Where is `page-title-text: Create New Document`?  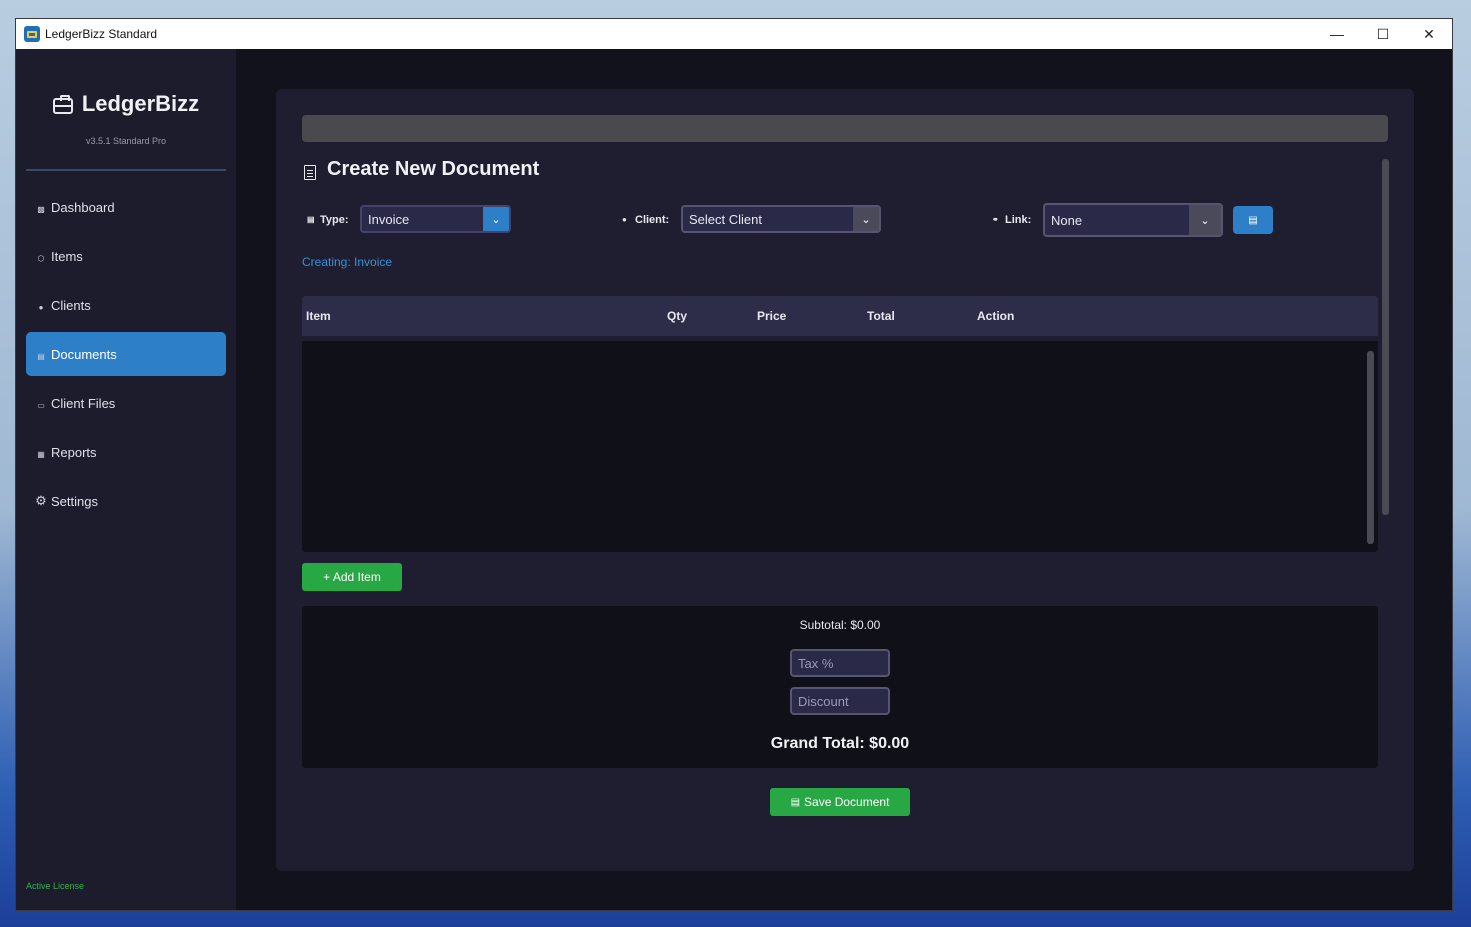
page-title-text: Create New Document is located at coordinates (433, 169).